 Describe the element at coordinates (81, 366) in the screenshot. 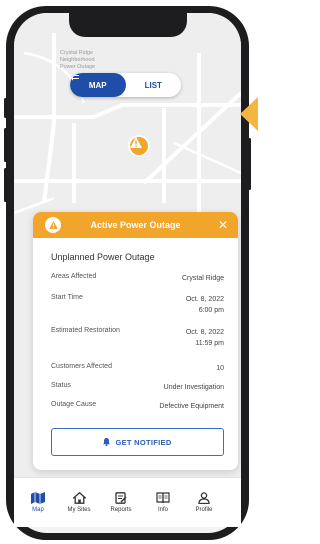

I see `detail-key: Customers Affected` at that location.